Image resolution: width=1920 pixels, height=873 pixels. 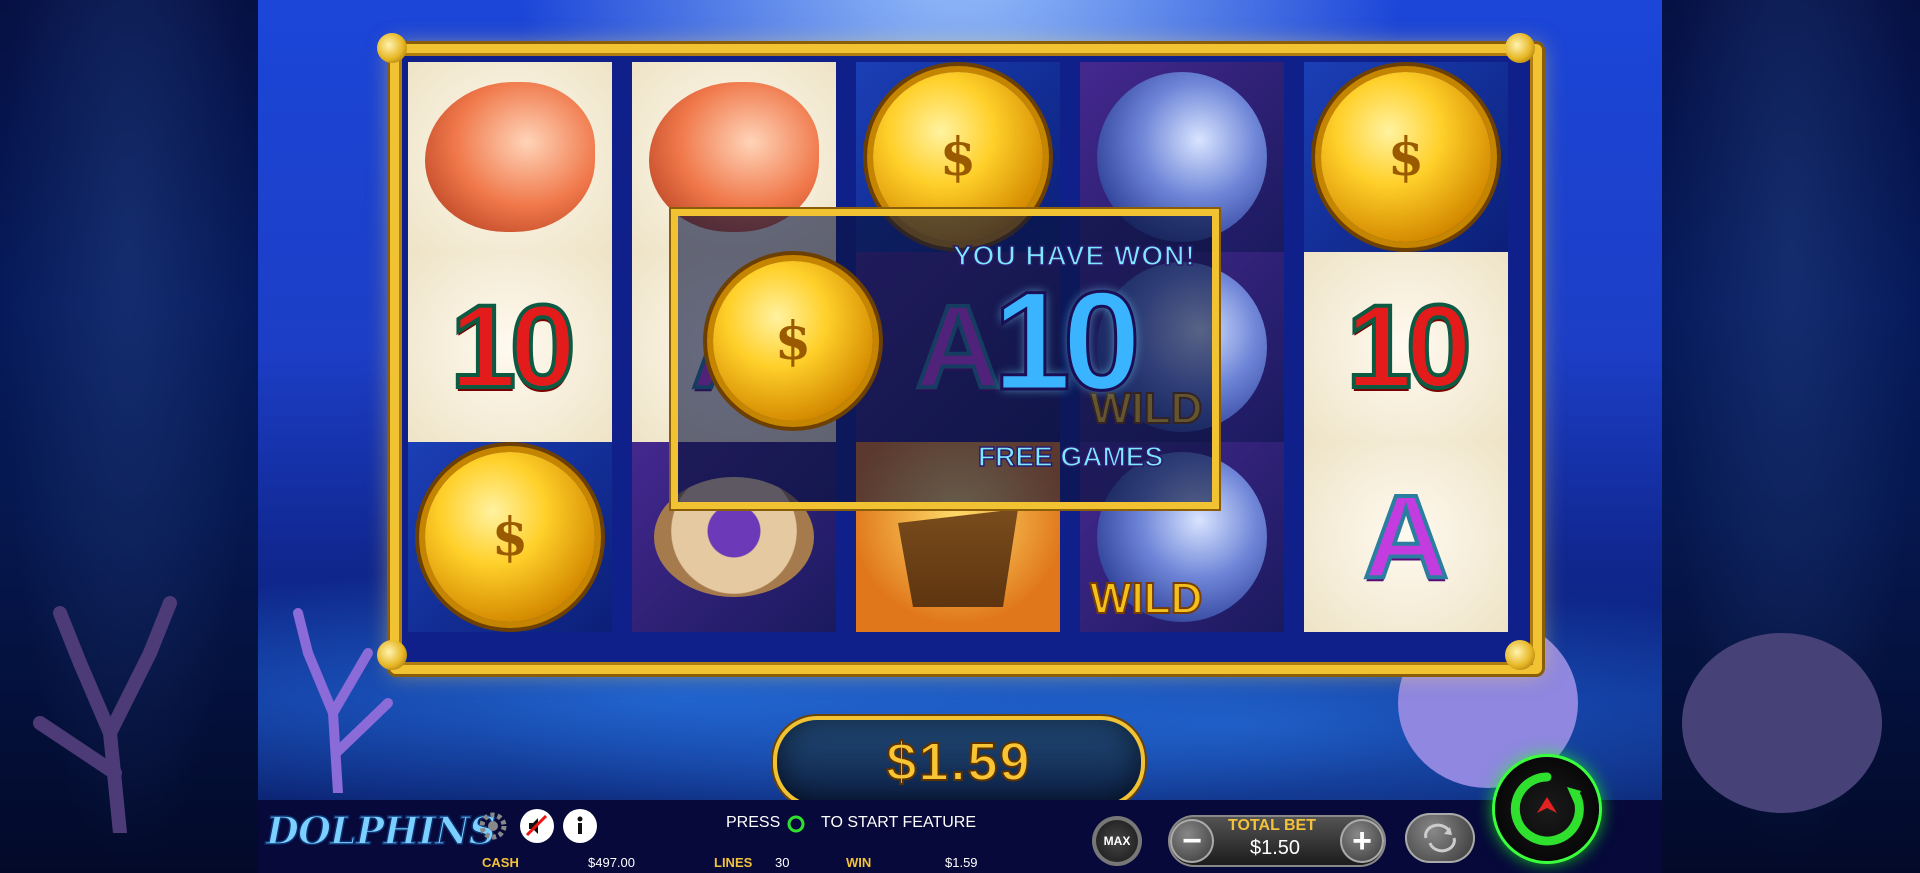 What do you see at coordinates (782, 862) in the screenshot?
I see `lines-value: 30` at bounding box center [782, 862].